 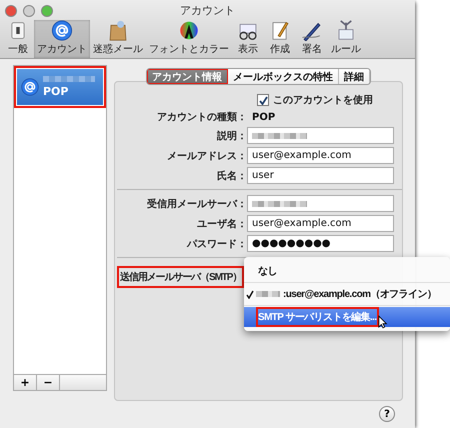 I want to click on window-title: アカウント, so click(x=207, y=10).